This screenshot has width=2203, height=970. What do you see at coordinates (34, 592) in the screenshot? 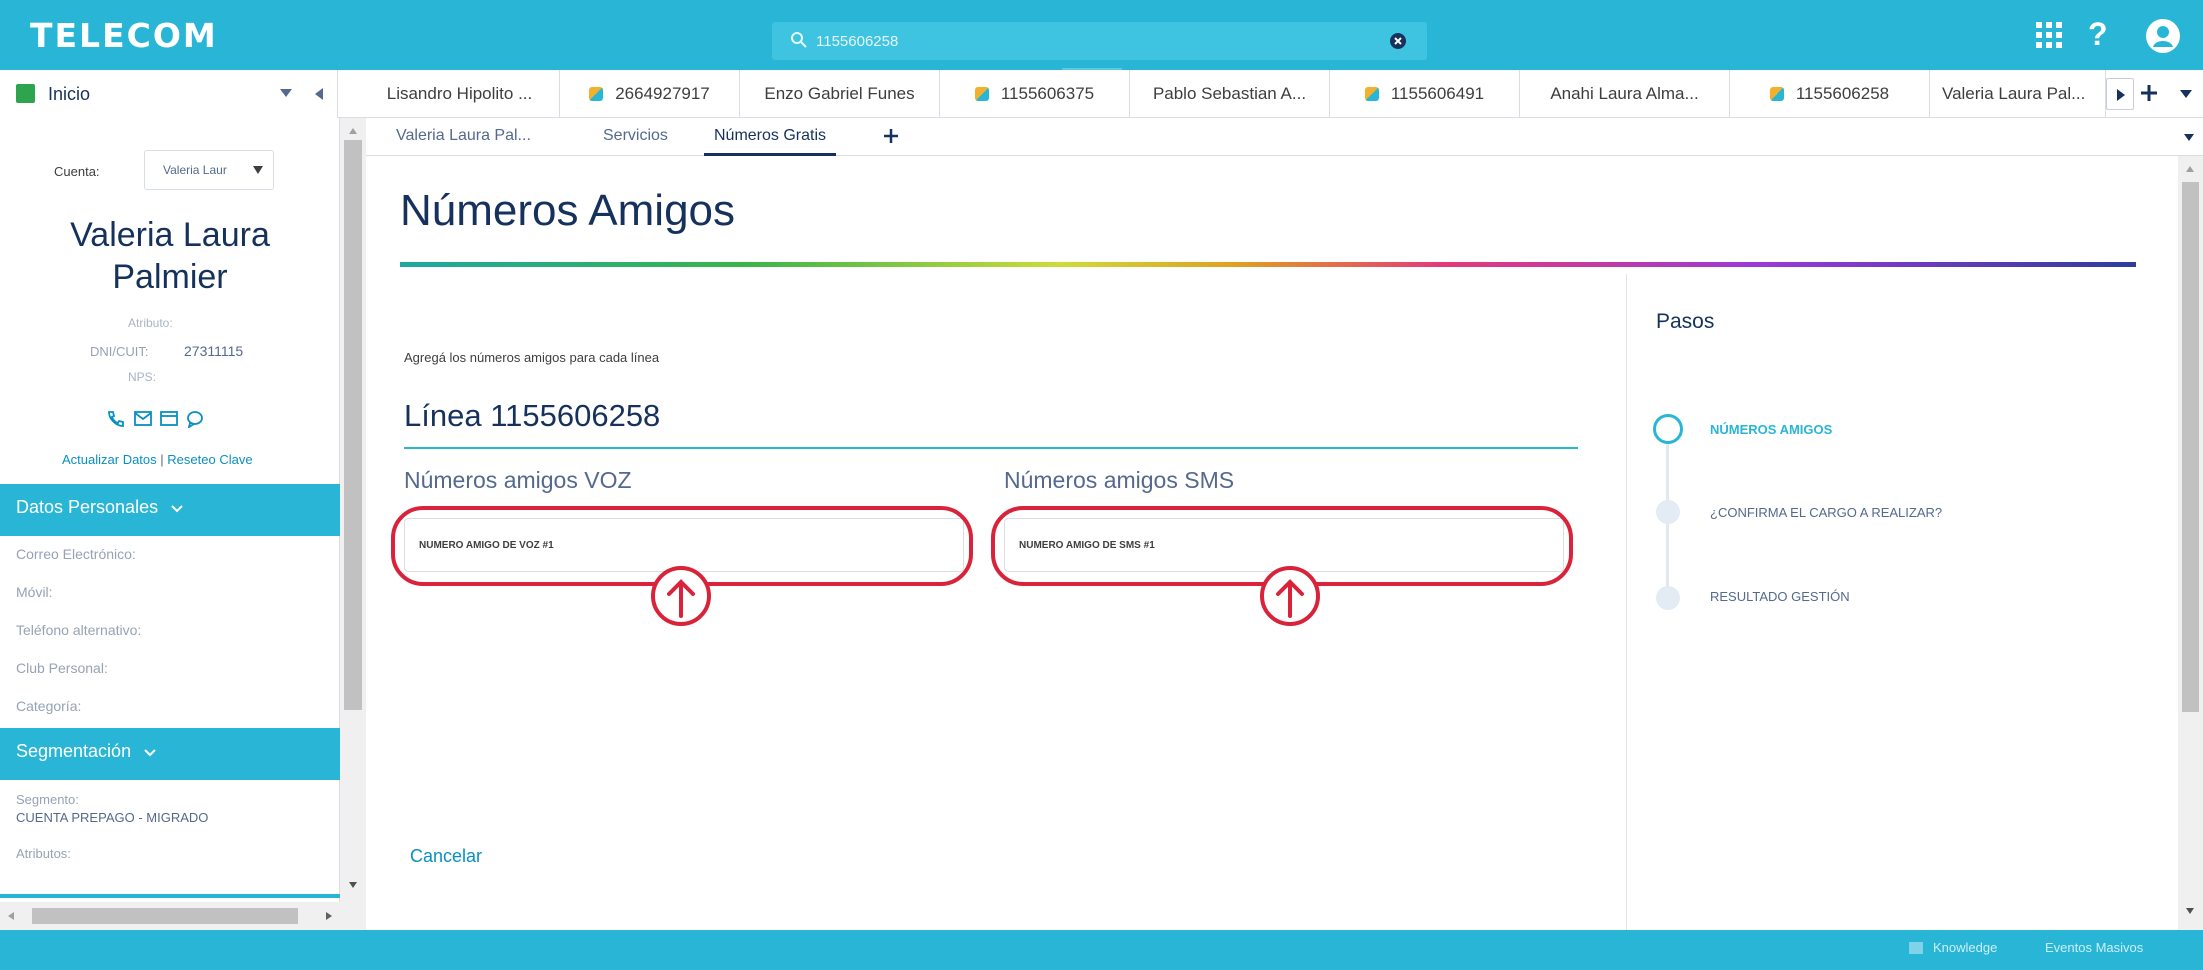
I see `movil-field-label: Móvil:` at bounding box center [34, 592].